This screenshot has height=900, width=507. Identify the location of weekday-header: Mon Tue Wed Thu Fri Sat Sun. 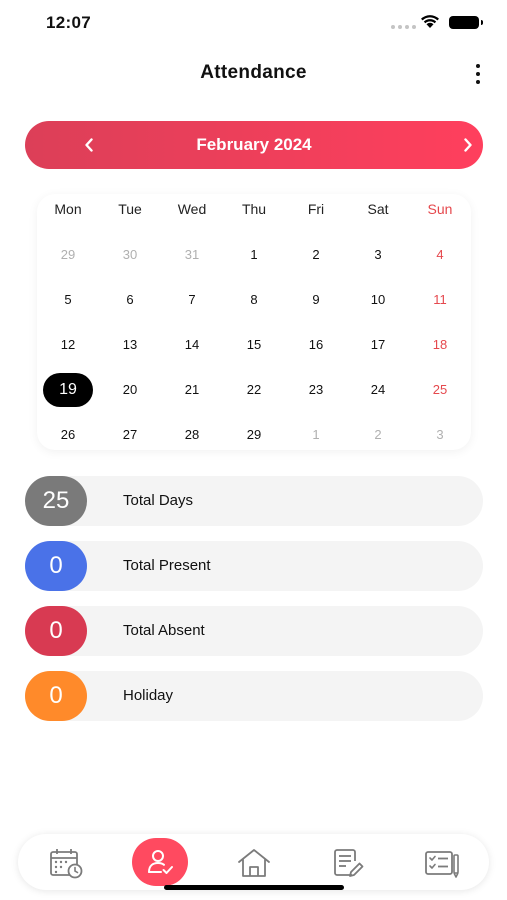
(254, 209).